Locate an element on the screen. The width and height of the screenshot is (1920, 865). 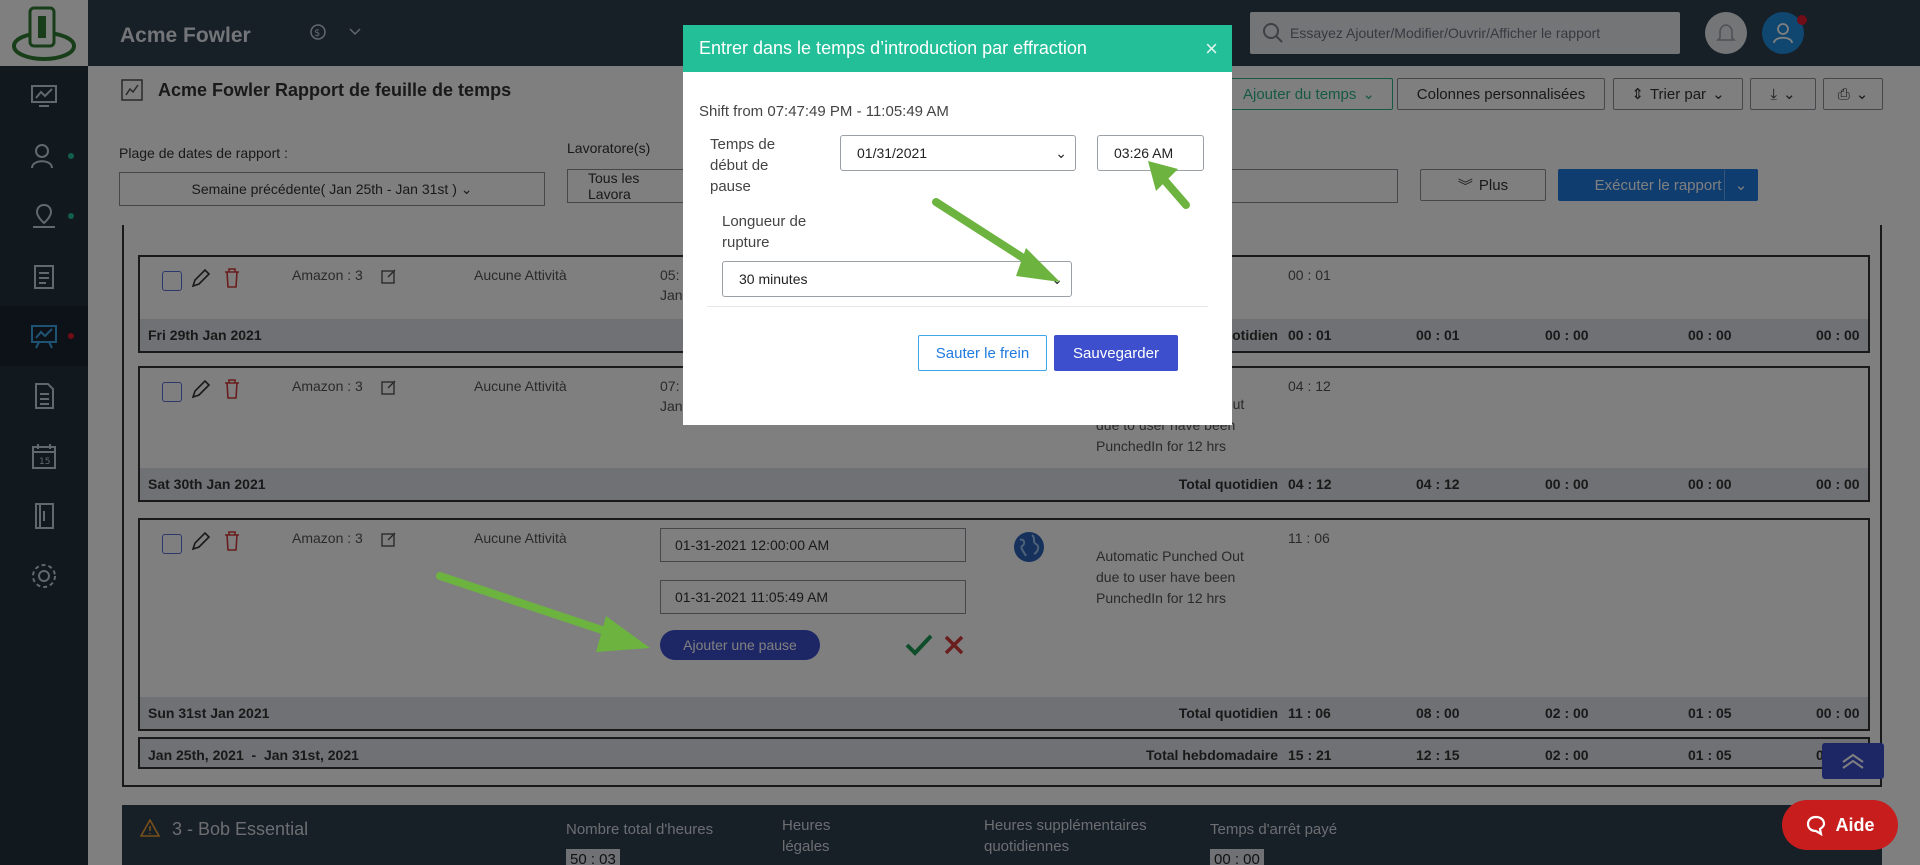
skip-break-button: Sauter le frein is located at coordinates (982, 353).